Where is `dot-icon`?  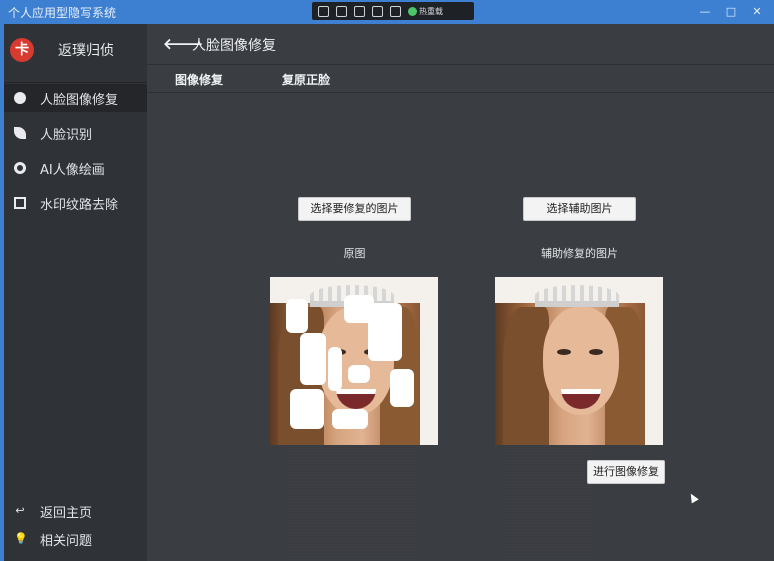 dot-icon is located at coordinates (20, 98).